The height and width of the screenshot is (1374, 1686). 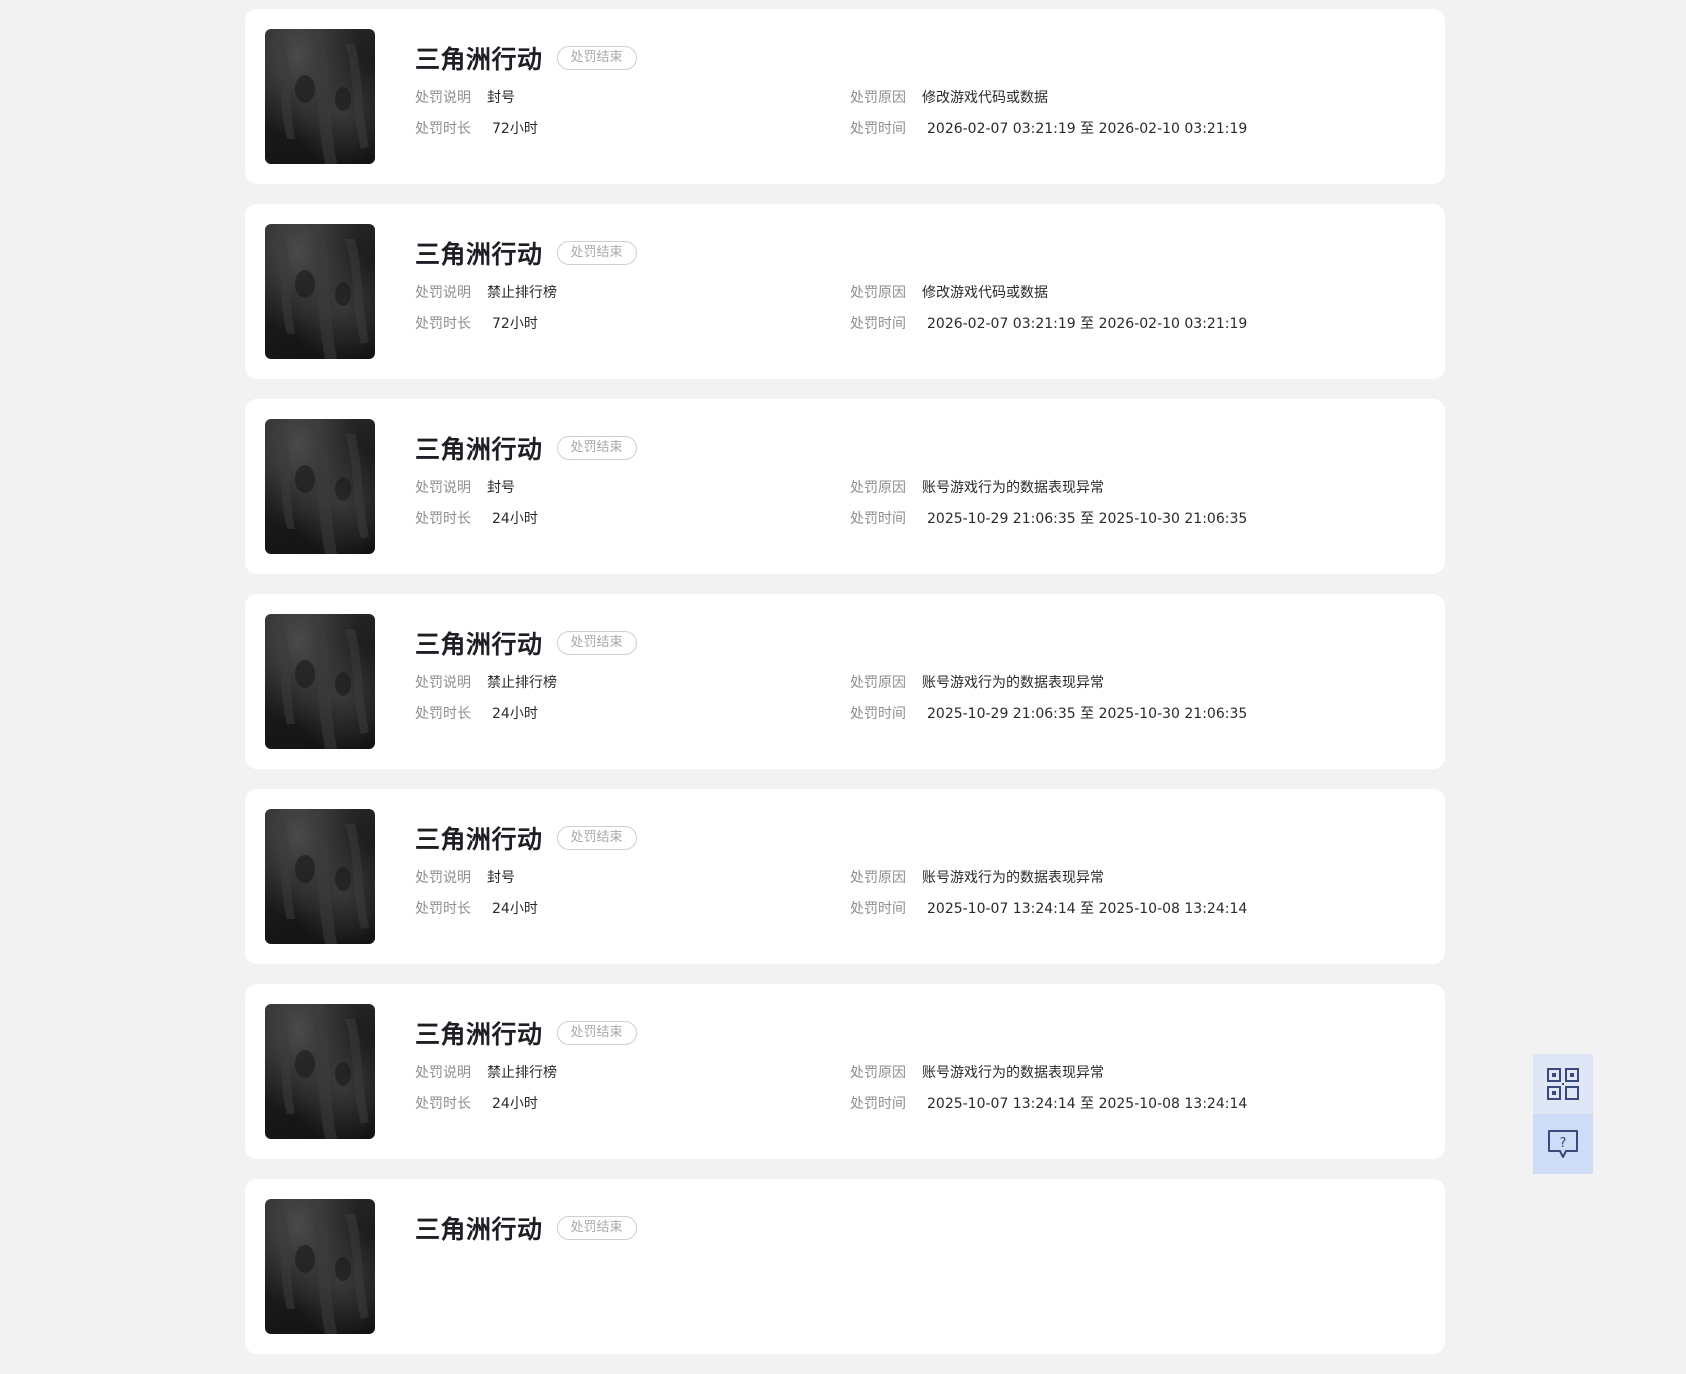 What do you see at coordinates (845, 1266) in the screenshot?
I see `penalty-card: 三角洲行动 处罚结束` at bounding box center [845, 1266].